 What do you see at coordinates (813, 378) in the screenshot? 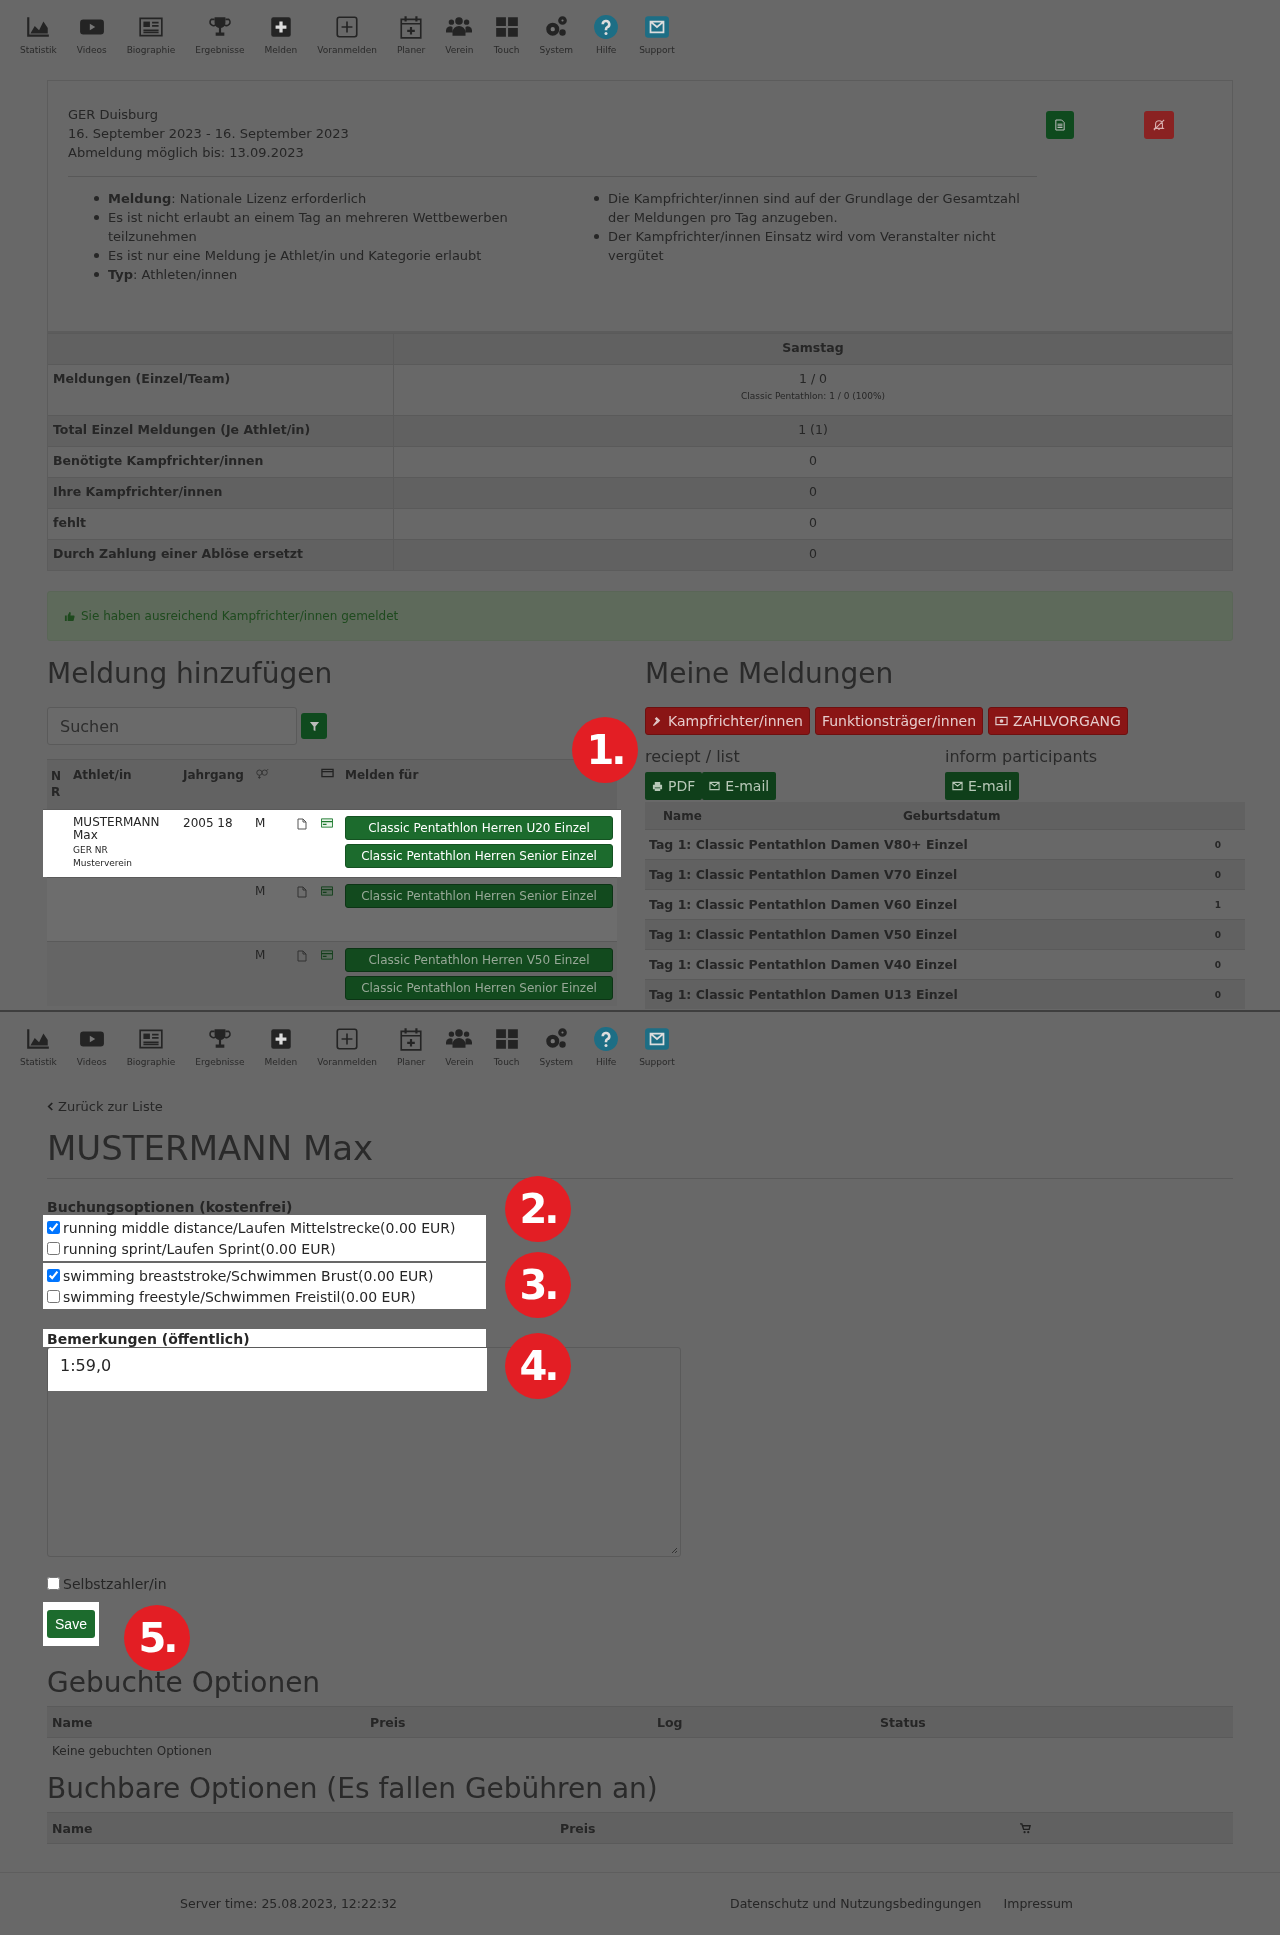
I see `table-cell: 1 / 0` at bounding box center [813, 378].